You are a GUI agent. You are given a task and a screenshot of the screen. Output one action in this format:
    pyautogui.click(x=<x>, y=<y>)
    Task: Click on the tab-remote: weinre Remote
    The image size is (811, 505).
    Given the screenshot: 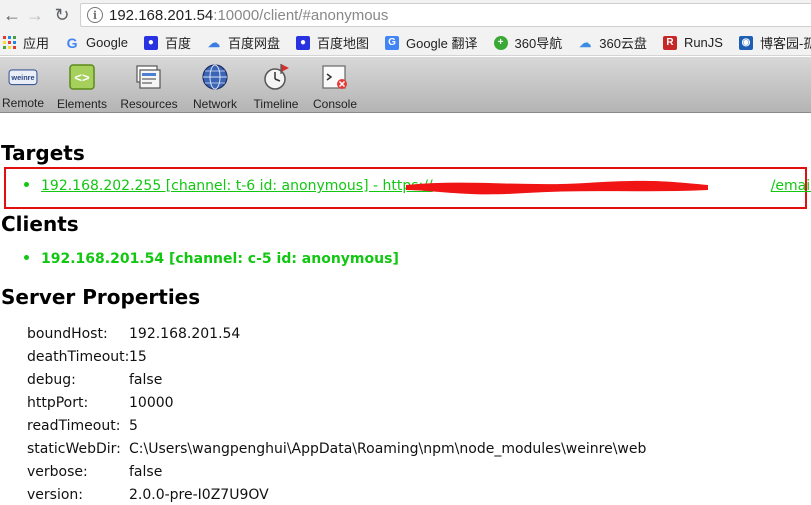 What is the action you would take?
    pyautogui.click(x=23, y=85)
    